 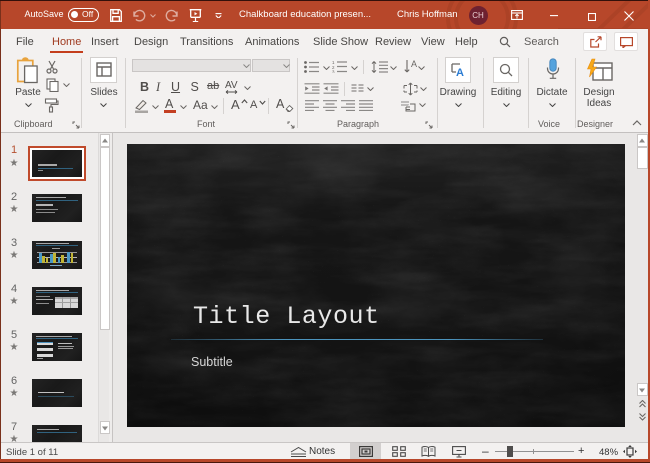 What do you see at coordinates (231, 85) in the screenshot?
I see `svg-text: AV` at bounding box center [231, 85].